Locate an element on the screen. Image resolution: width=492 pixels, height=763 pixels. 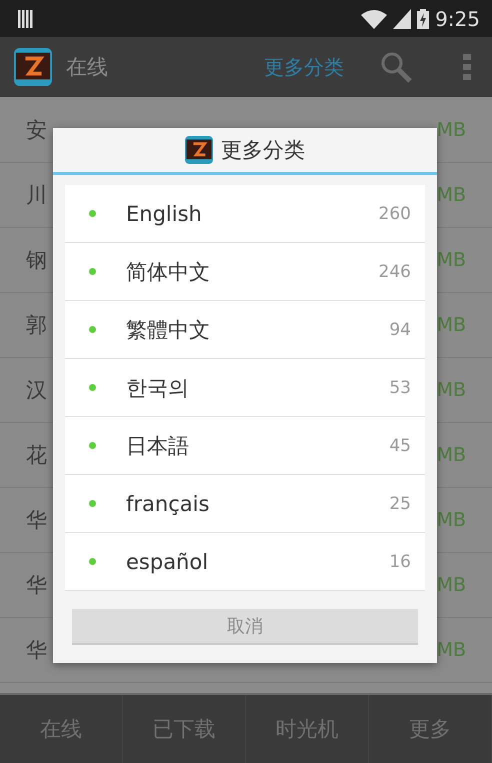
category-count: 16 is located at coordinates (400, 562).